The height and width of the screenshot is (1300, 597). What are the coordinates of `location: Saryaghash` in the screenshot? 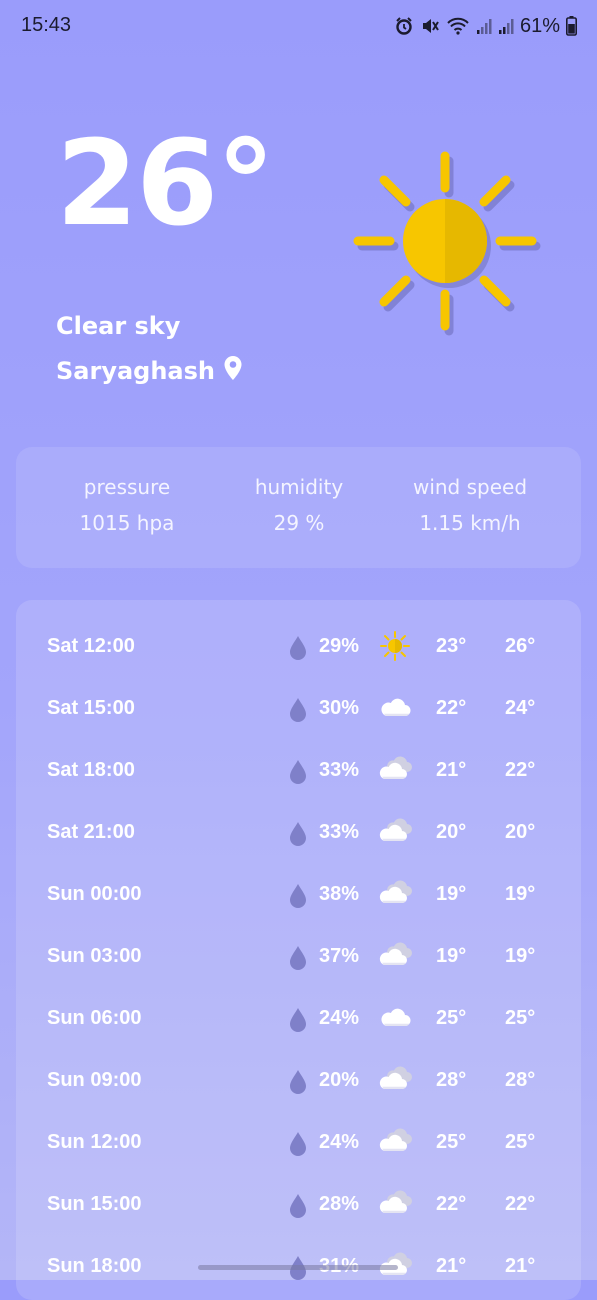 It's located at (149, 371).